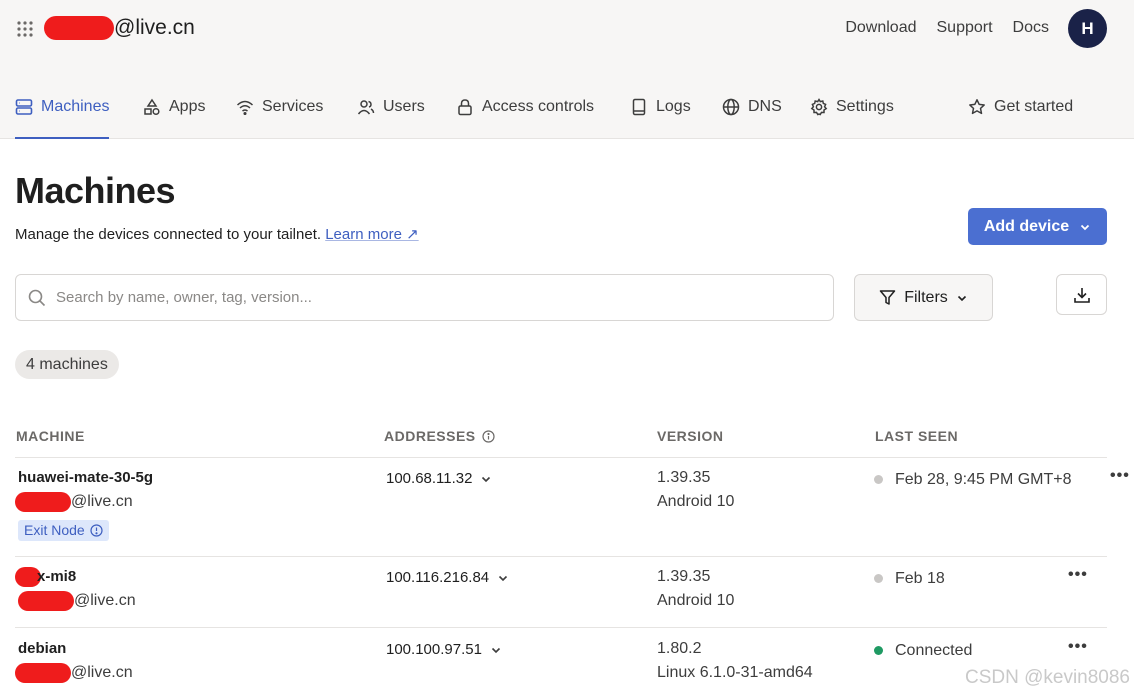  Describe the element at coordinates (187, 106) in the screenshot. I see `tab-label: Apps` at that location.